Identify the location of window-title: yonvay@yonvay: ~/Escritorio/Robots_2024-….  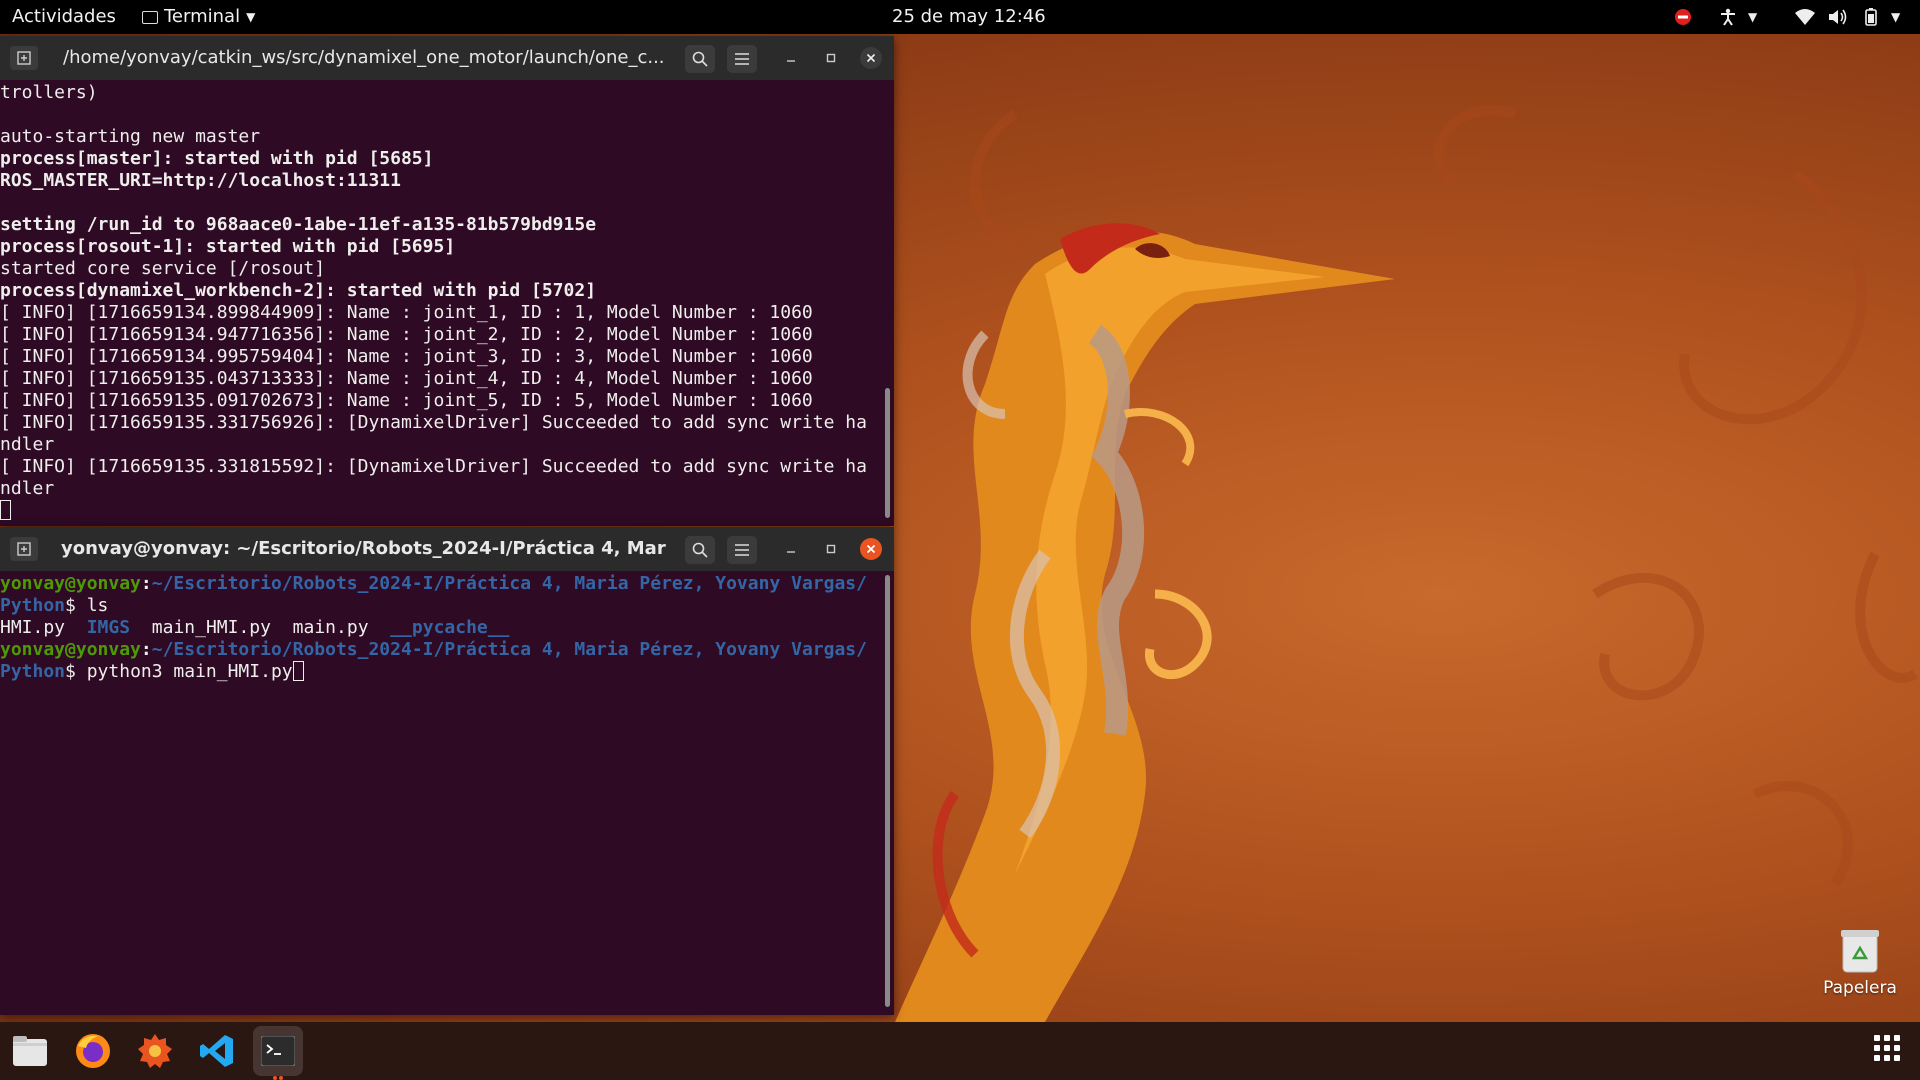
(363, 548).